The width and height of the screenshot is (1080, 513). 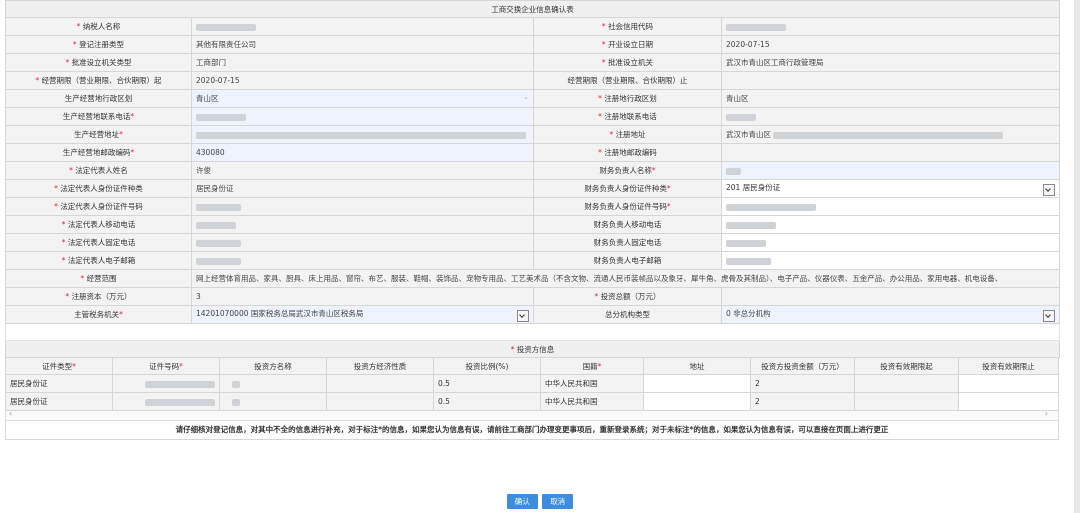 What do you see at coordinates (362, 62) in the screenshot?
I see `field-value: 工商部门` at bounding box center [362, 62].